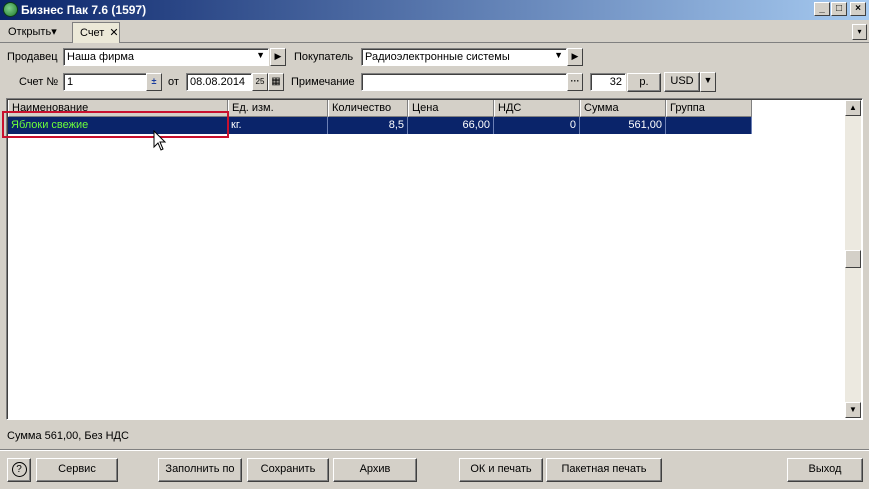  Describe the element at coordinates (105, 82) in the screenshot. I see `invoice-number-input: 1` at that location.